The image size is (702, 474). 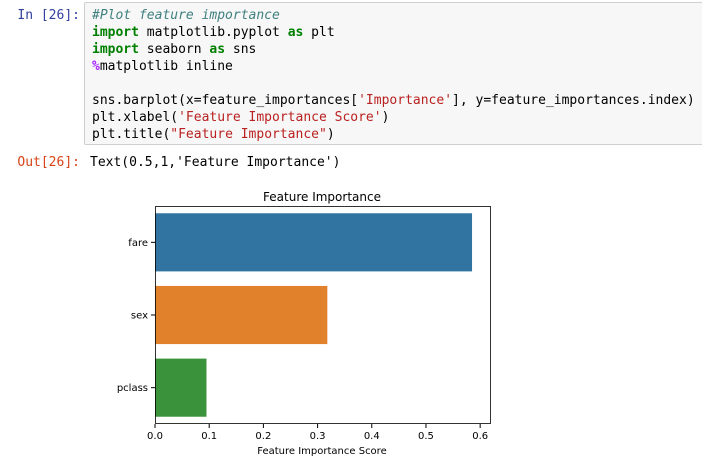 What do you see at coordinates (132, 388) in the screenshot?
I see `y-tick-label: pclass` at bounding box center [132, 388].